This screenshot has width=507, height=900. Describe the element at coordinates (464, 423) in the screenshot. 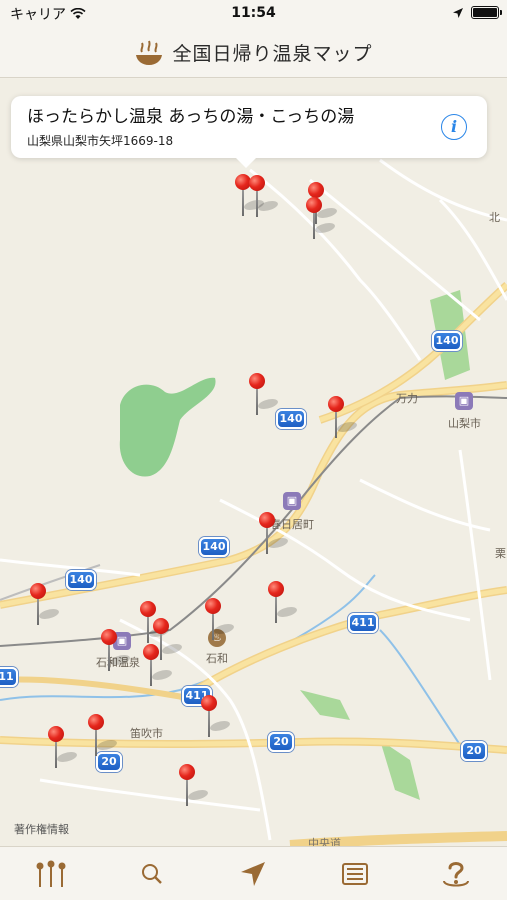

I see `place-label-yamanashishi: 山梨市` at that location.